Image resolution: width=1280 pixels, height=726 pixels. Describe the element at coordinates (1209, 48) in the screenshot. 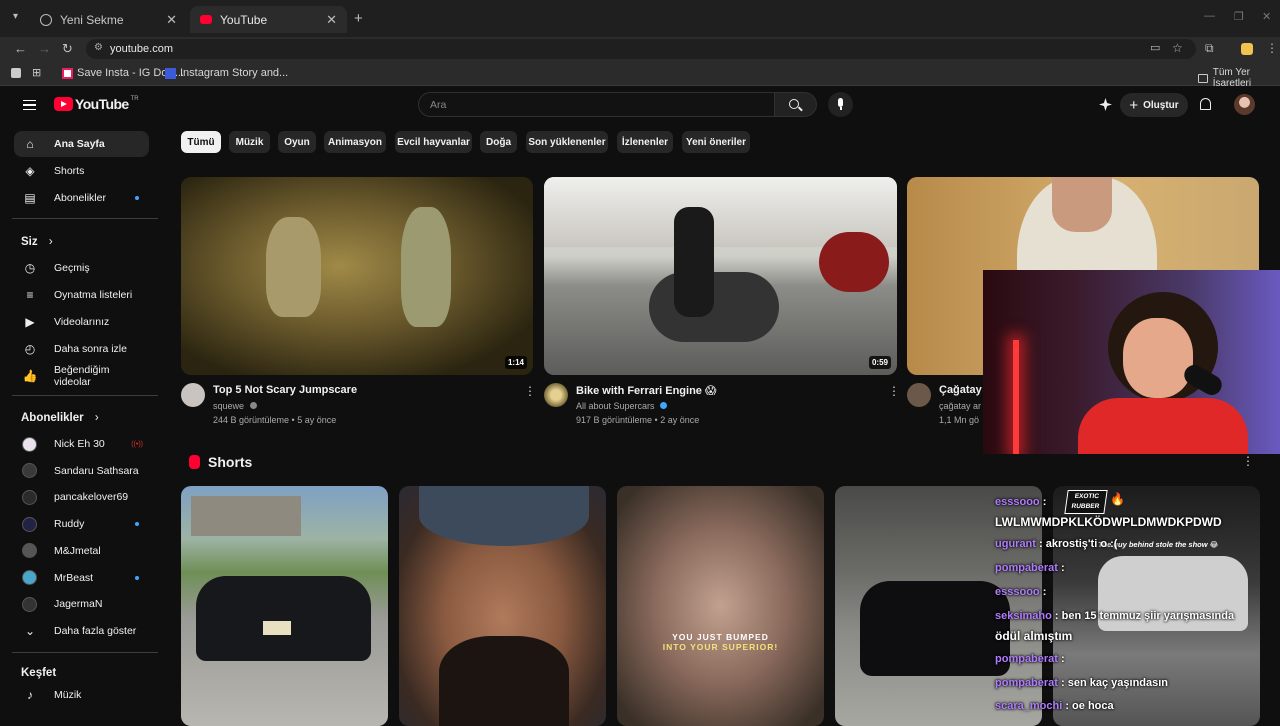

I see `extensions-icon: ⧉` at that location.